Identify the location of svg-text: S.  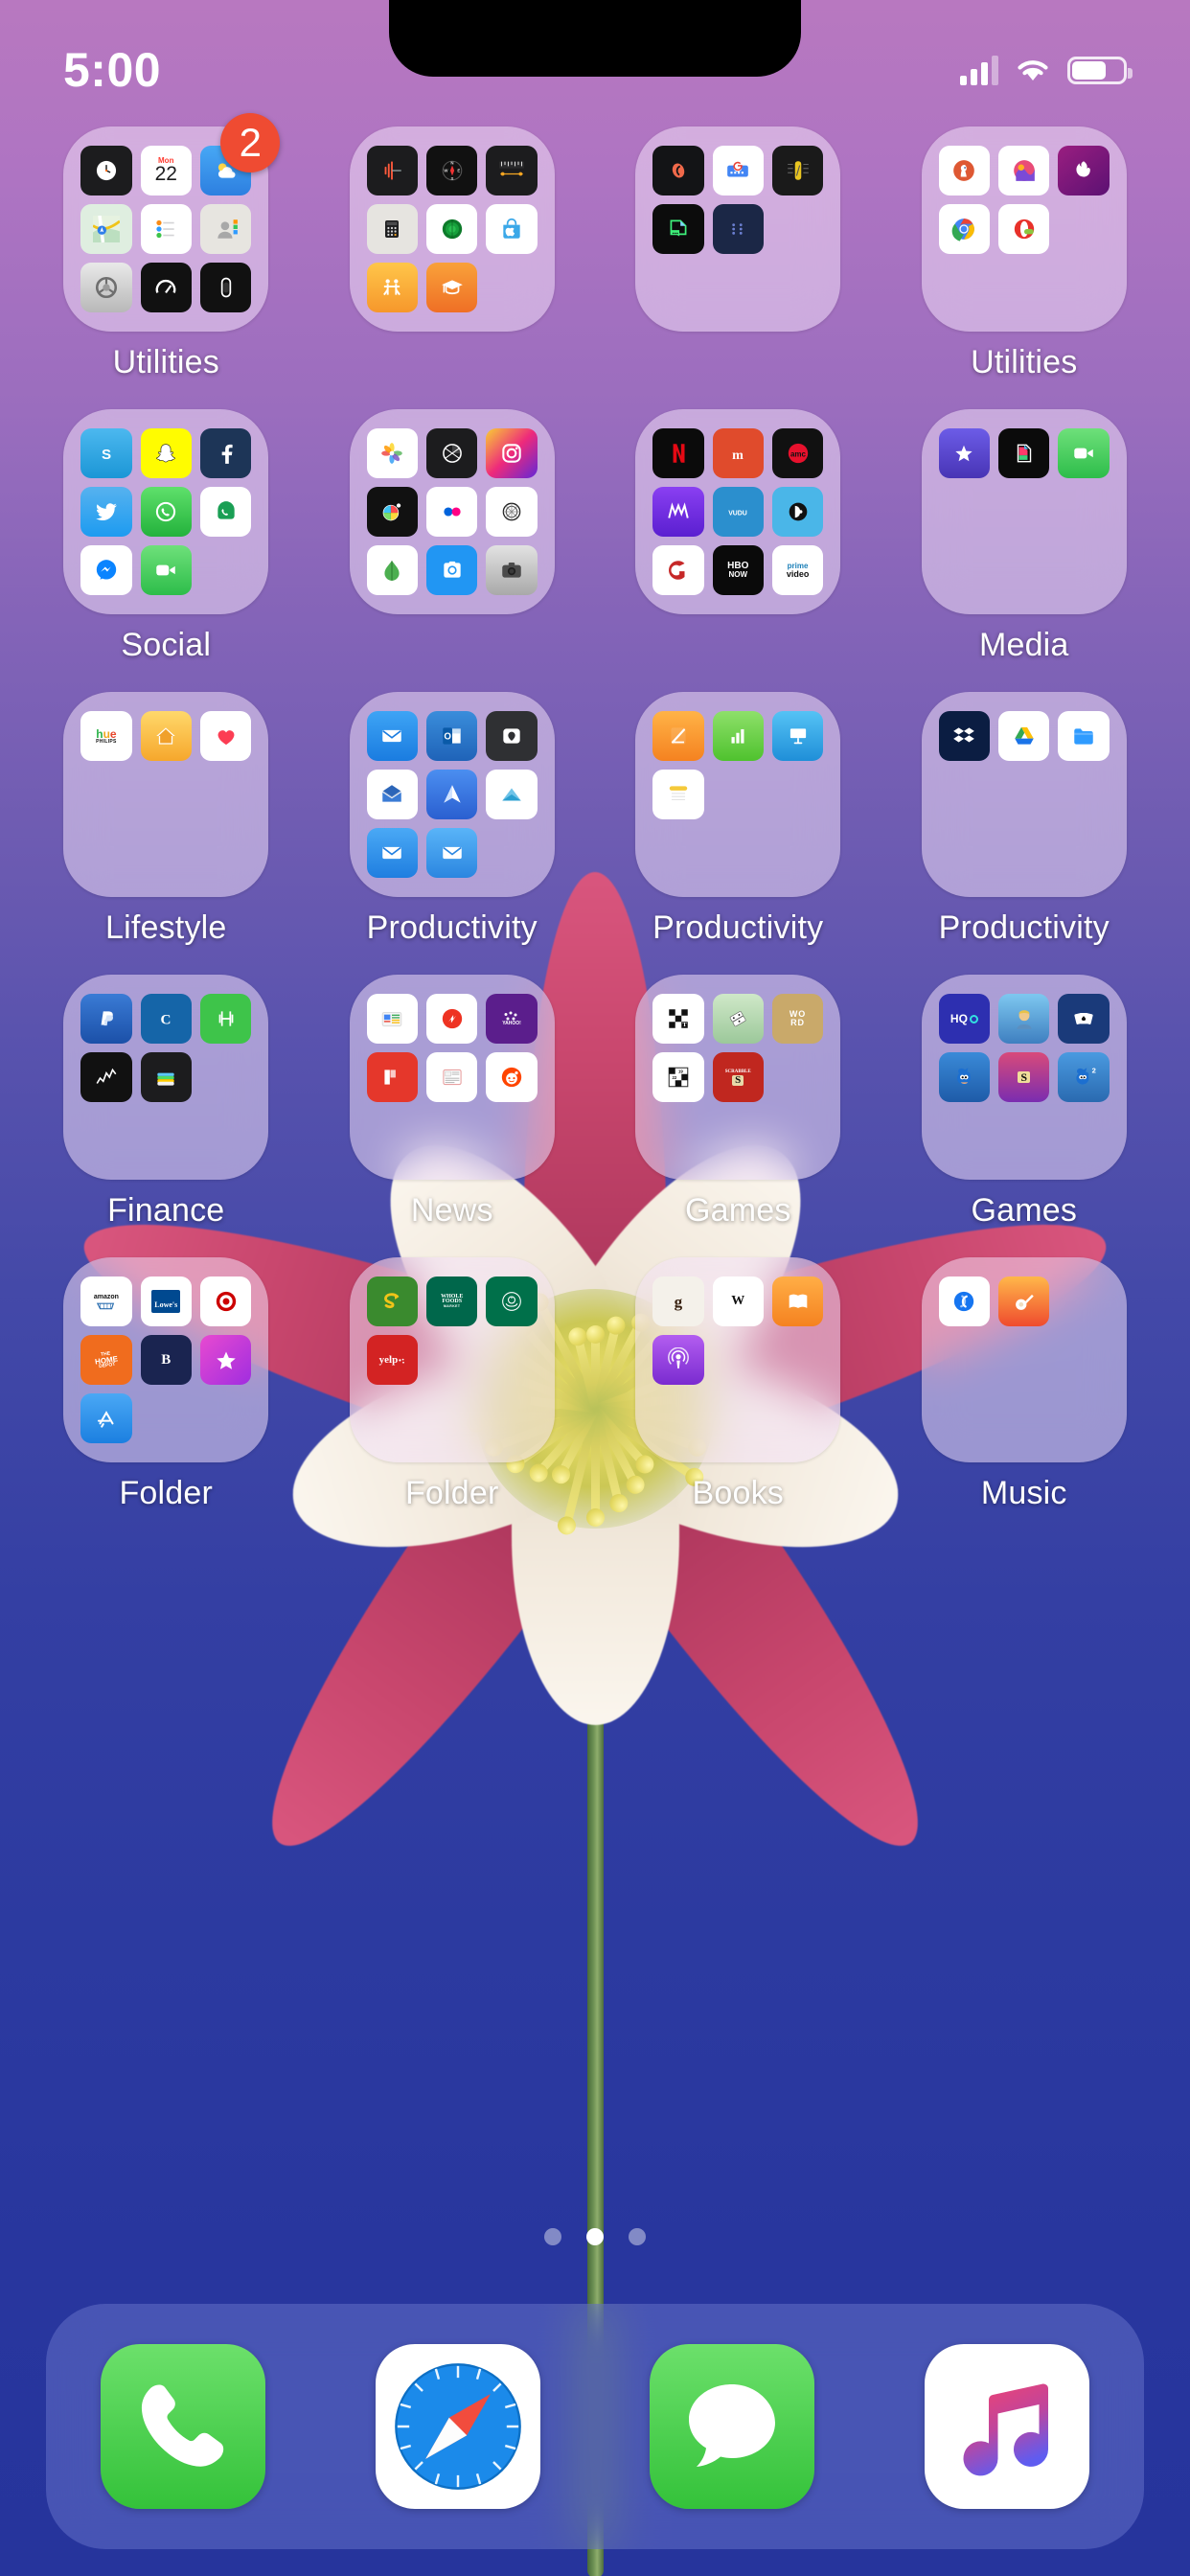
(452, 178).